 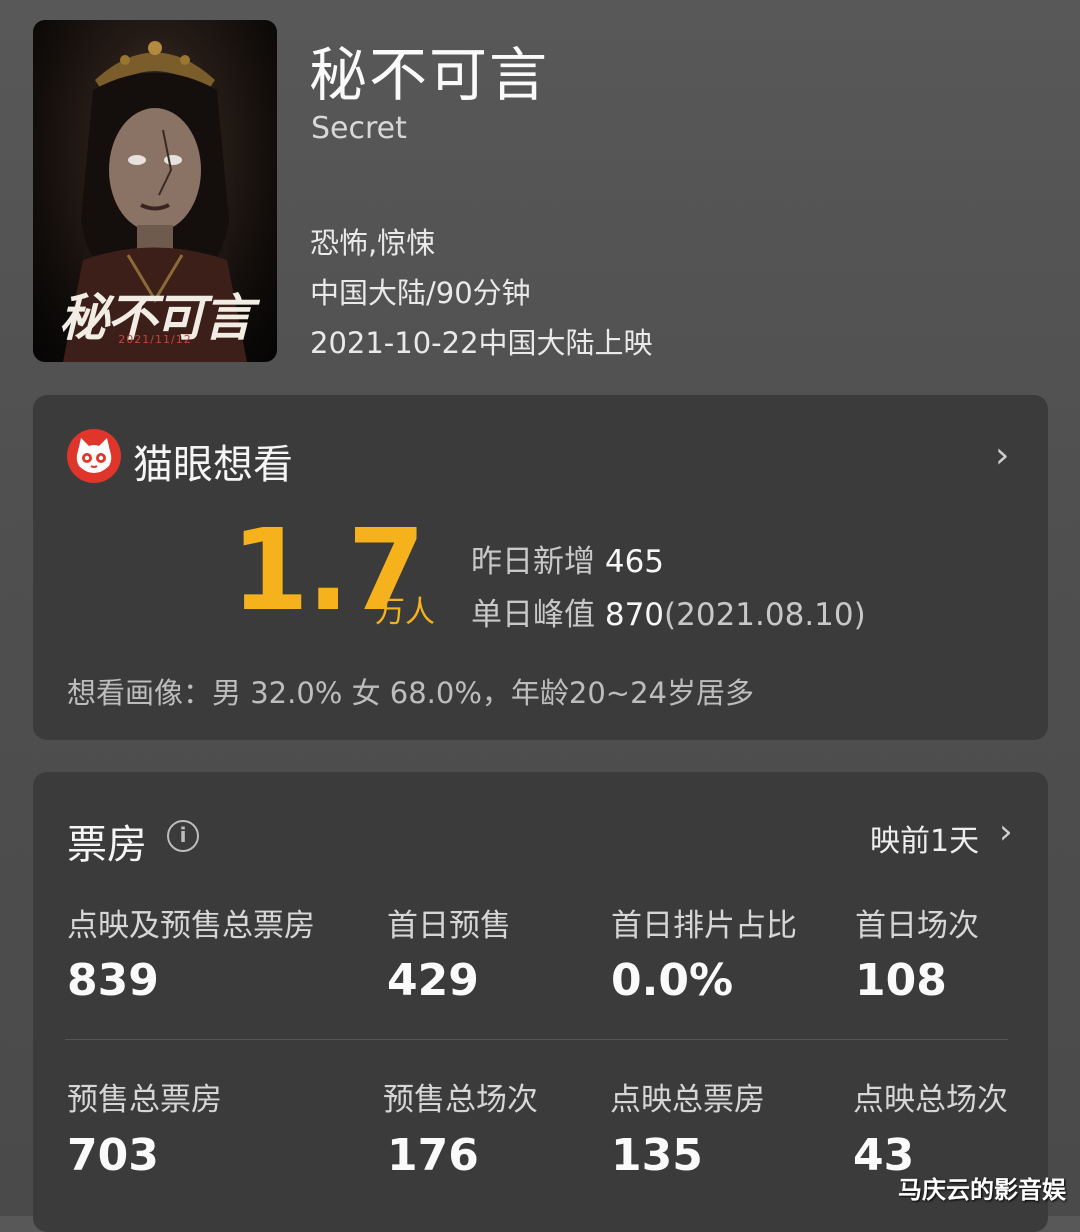 I want to click on movie-release-date: 2021-10-22中国大陆上映, so click(x=481, y=343).